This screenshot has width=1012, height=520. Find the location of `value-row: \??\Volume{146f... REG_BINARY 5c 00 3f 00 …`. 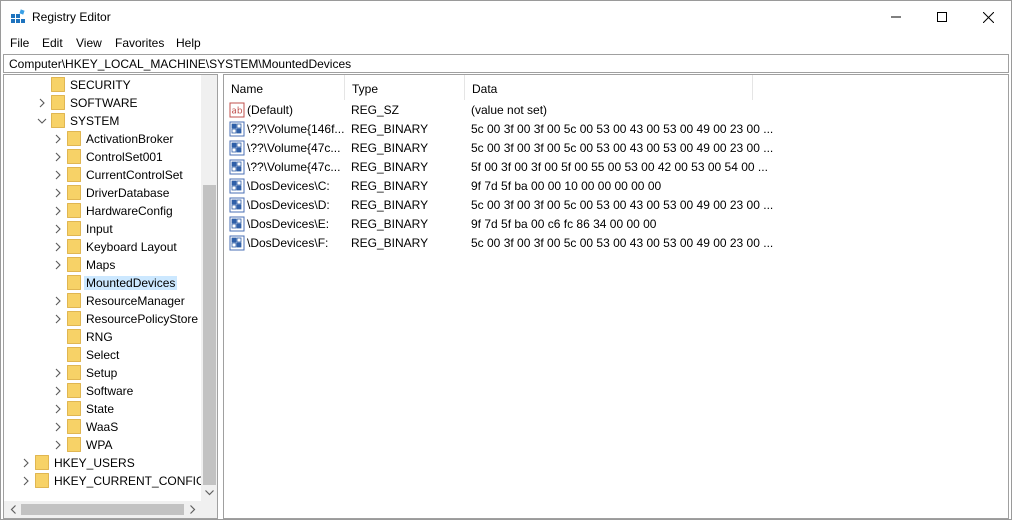

value-row: \??\Volume{146f... REG_BINARY 5c 00 3f 00 … is located at coordinates (604, 128).